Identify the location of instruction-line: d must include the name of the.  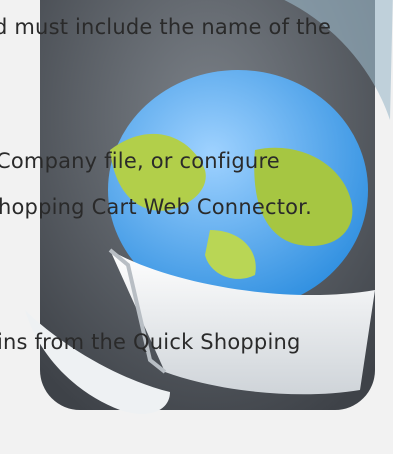
(166, 27).